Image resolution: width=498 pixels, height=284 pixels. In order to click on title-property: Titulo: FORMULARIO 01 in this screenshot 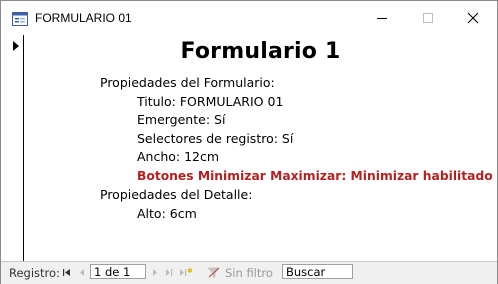, I will do `click(210, 101)`.